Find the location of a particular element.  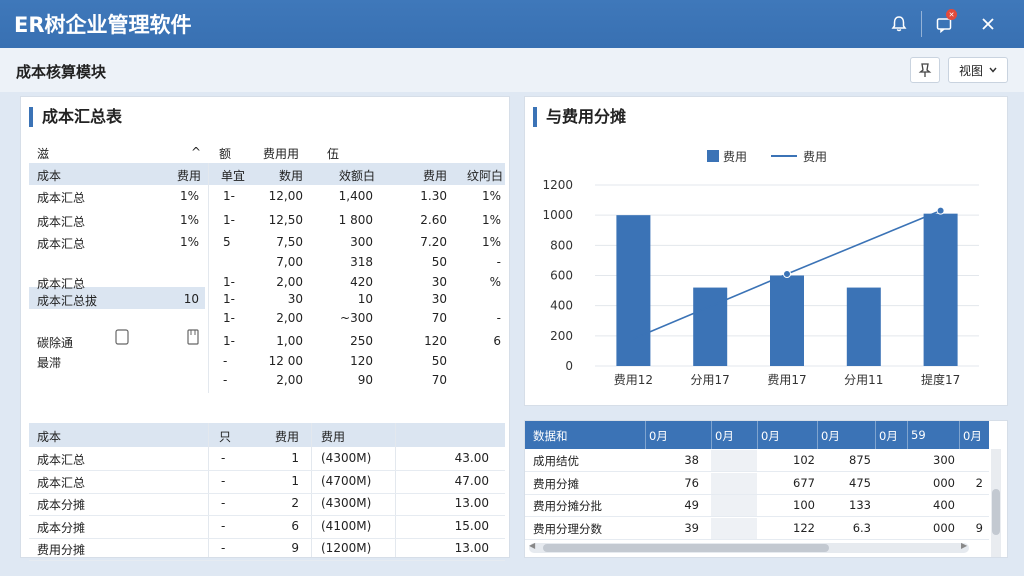

pin-button is located at coordinates (925, 70).